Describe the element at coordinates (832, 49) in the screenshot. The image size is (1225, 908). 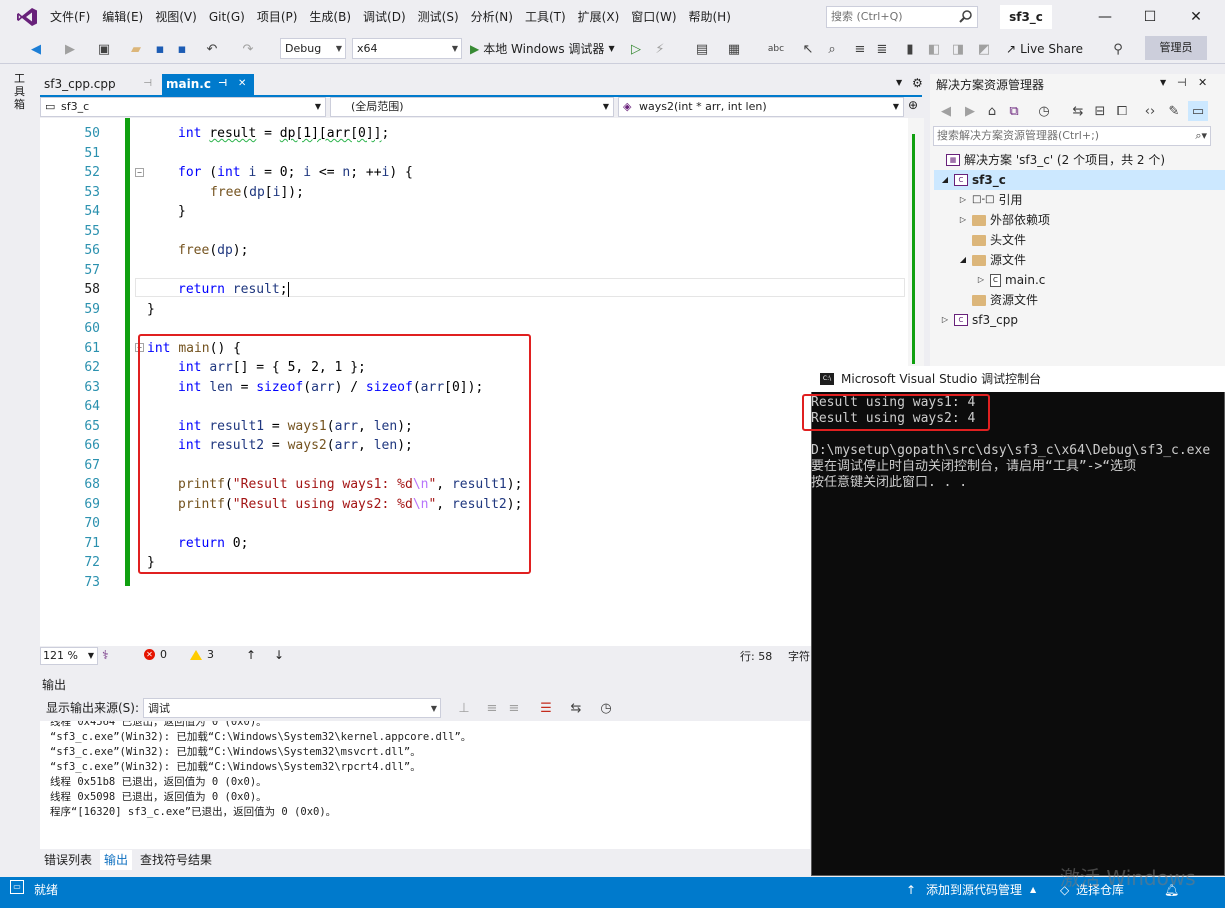
I see `find-icon: ⌕` at that location.